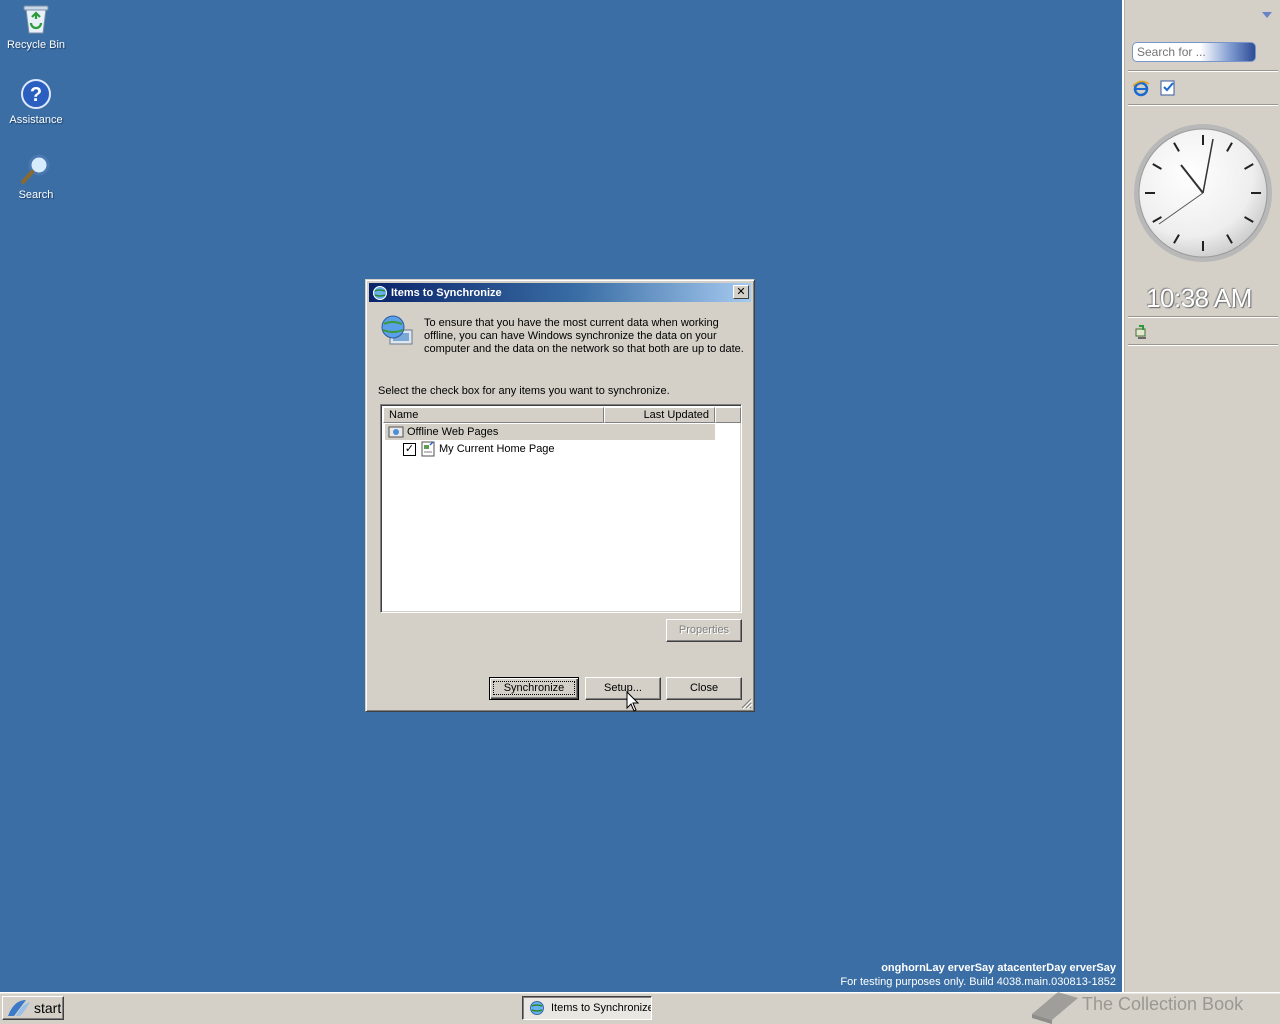  I want to click on list-item-label: My Current Home Page, so click(497, 449).